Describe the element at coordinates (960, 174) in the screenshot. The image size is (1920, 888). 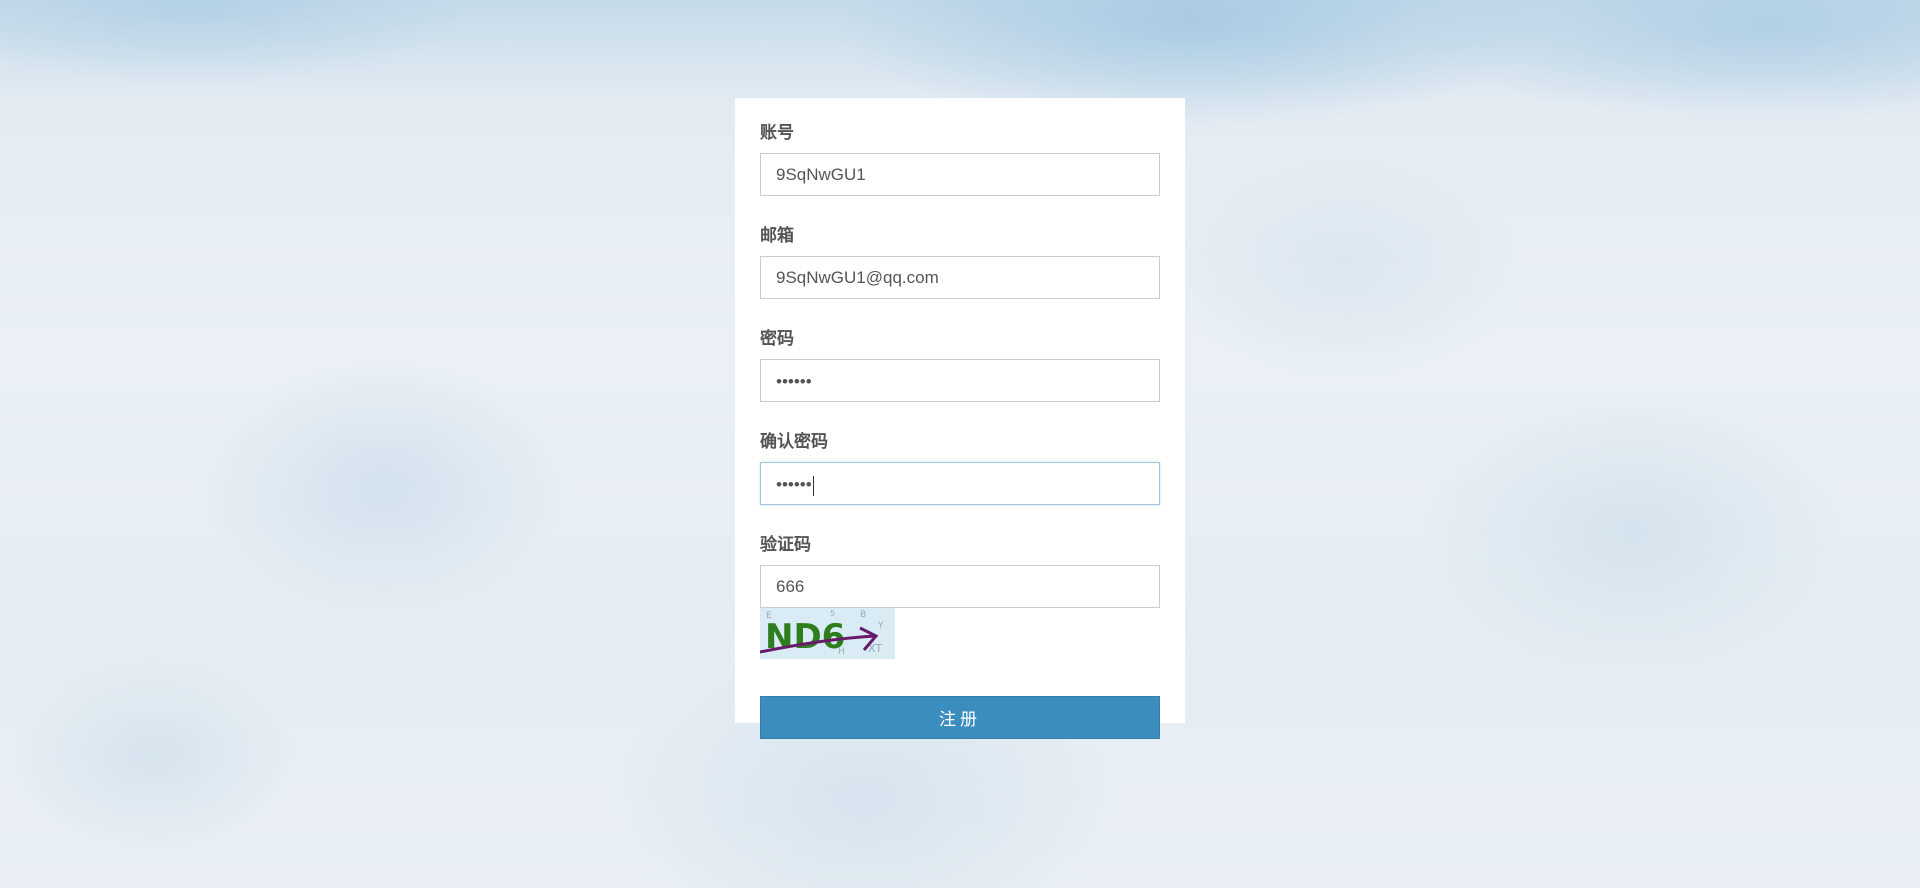
I see `account-input` at that location.